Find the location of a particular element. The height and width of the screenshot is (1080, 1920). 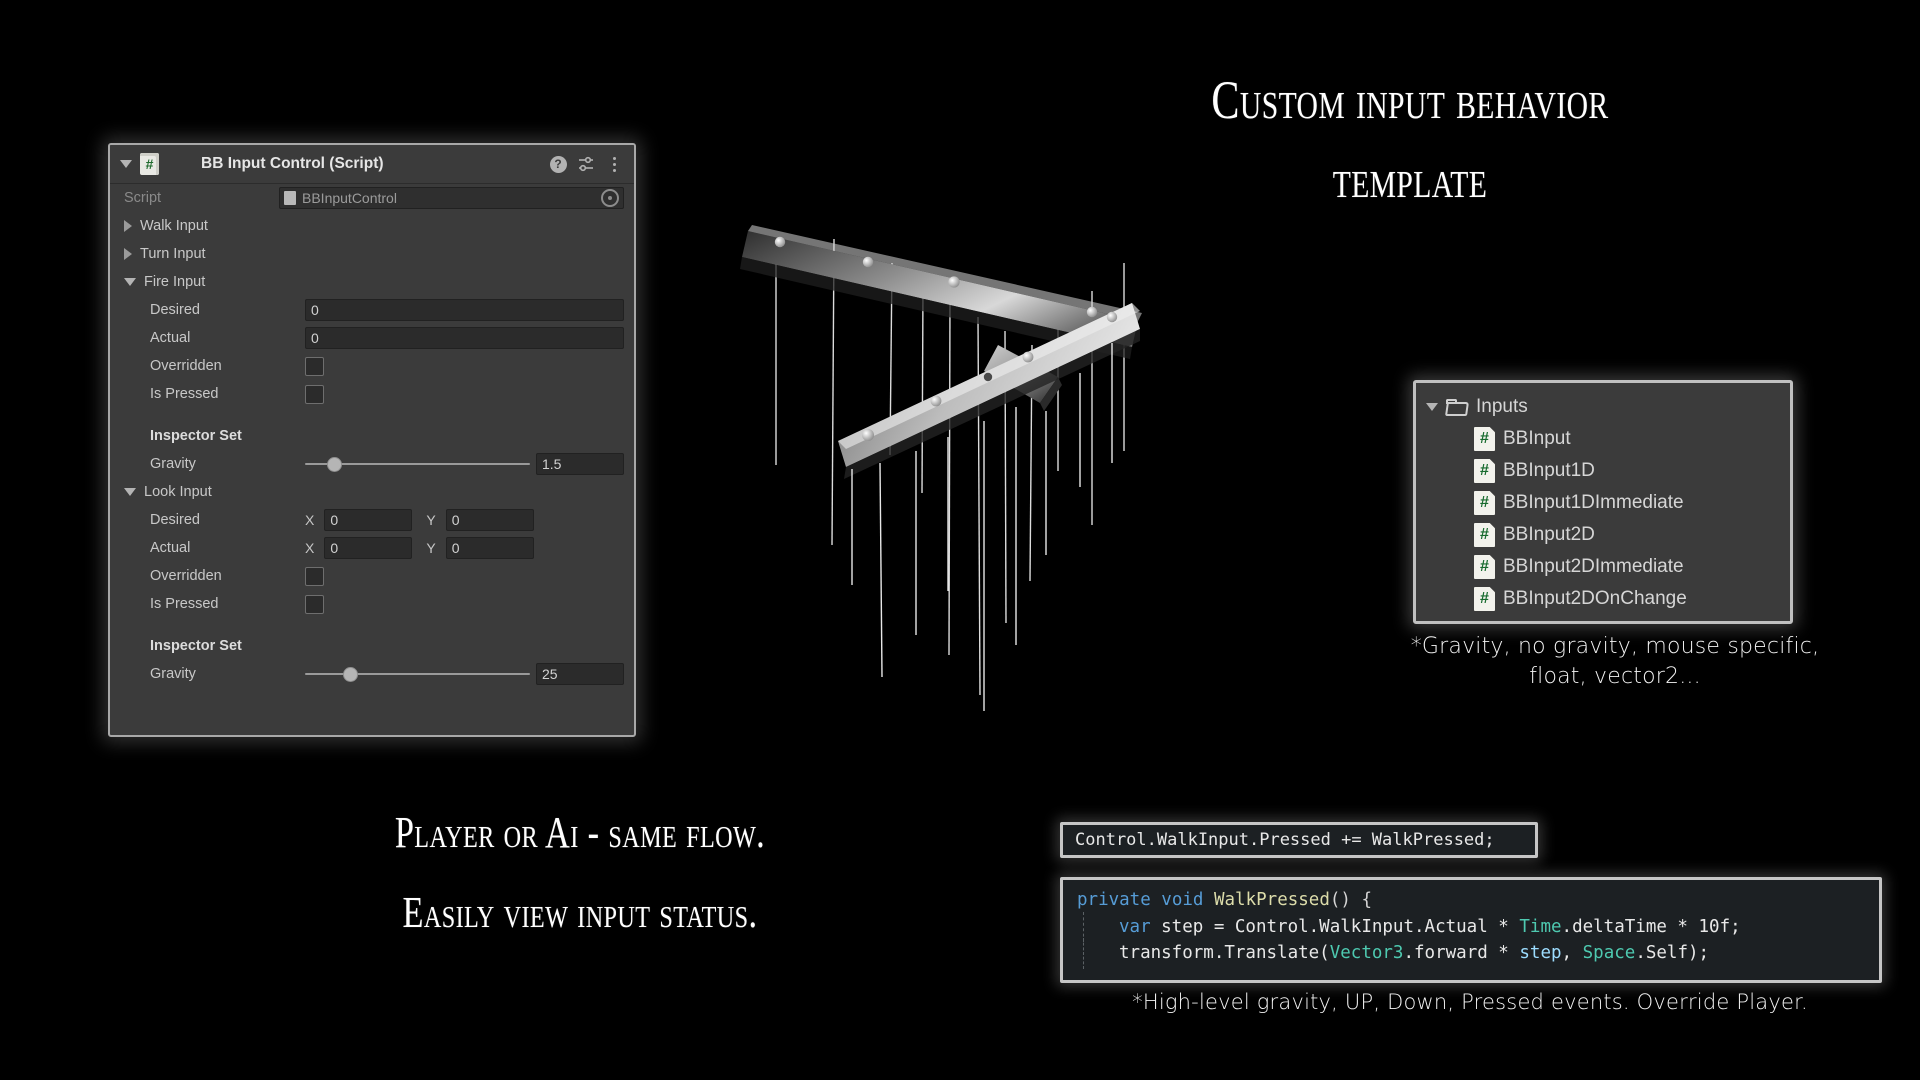

fire-inspector-set-label: Inspector Set is located at coordinates (196, 436).